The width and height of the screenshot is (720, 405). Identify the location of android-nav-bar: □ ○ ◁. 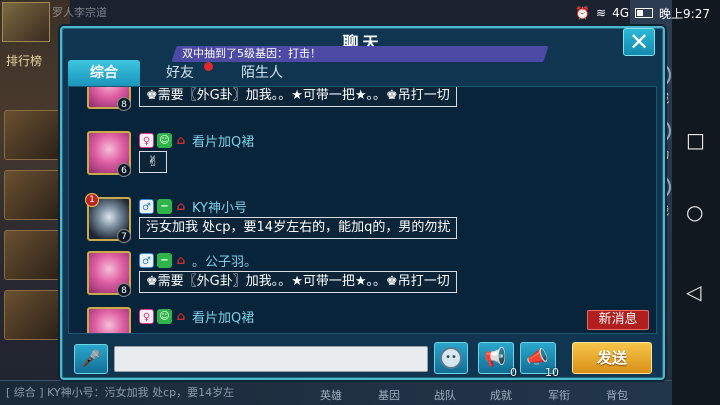
(696, 202).